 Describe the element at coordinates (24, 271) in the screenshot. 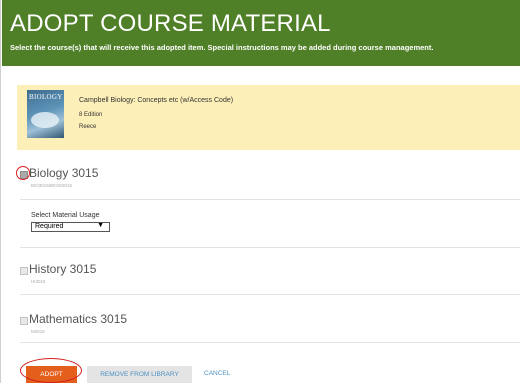

I see `course-checkbox-history` at that location.